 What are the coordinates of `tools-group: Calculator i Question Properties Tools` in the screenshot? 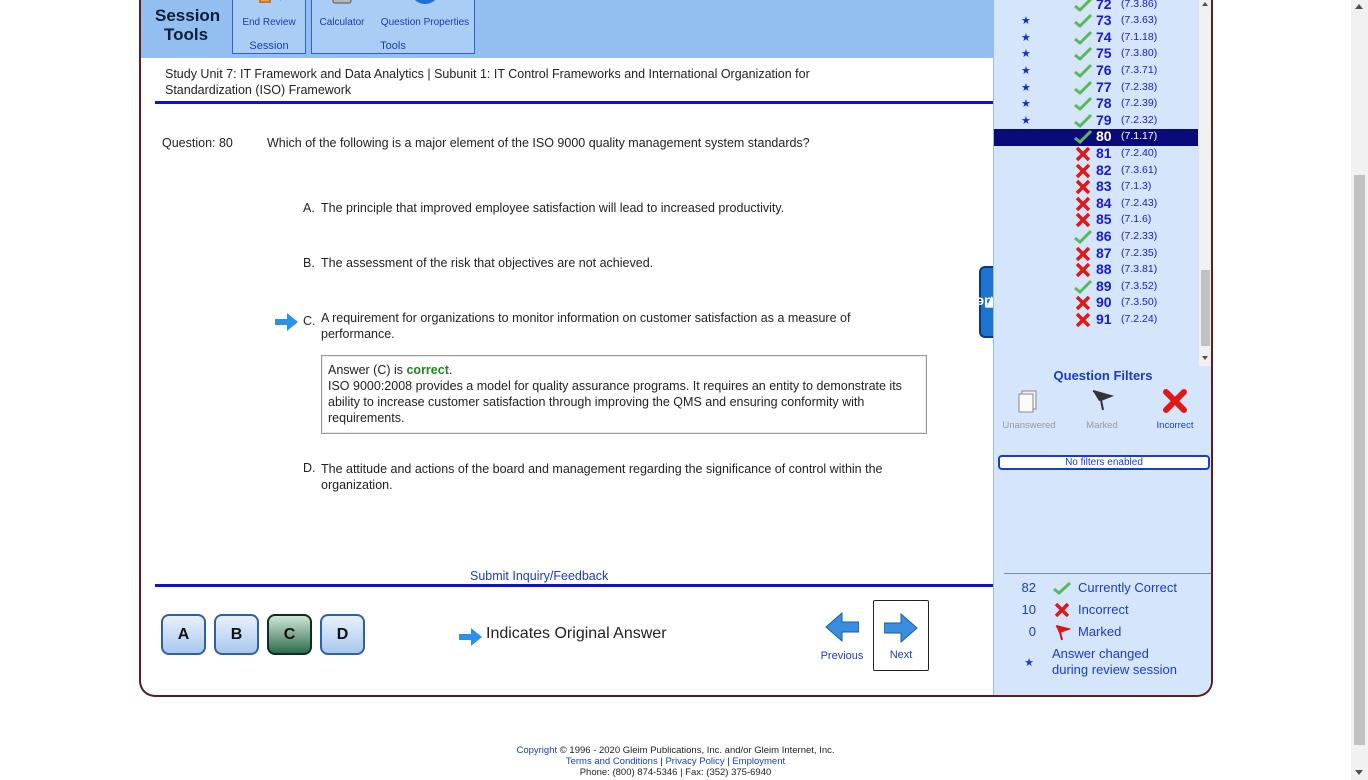 It's located at (393, 27).